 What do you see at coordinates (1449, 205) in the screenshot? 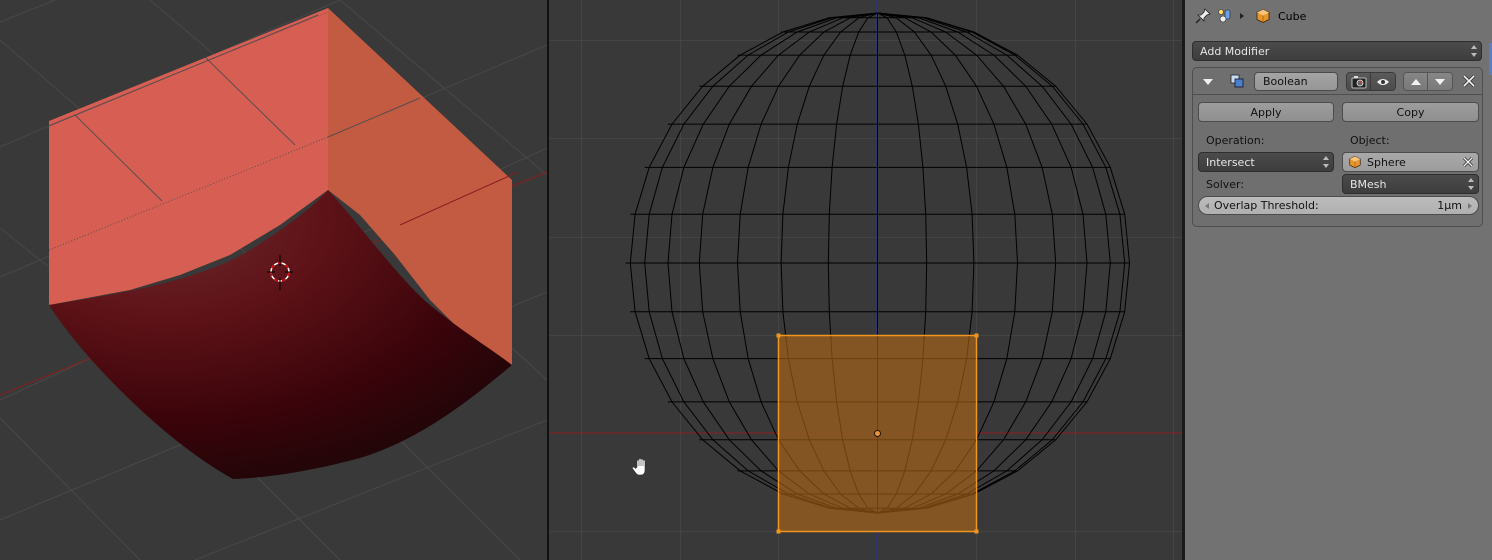
I see `threshold-value: 1µm` at bounding box center [1449, 205].